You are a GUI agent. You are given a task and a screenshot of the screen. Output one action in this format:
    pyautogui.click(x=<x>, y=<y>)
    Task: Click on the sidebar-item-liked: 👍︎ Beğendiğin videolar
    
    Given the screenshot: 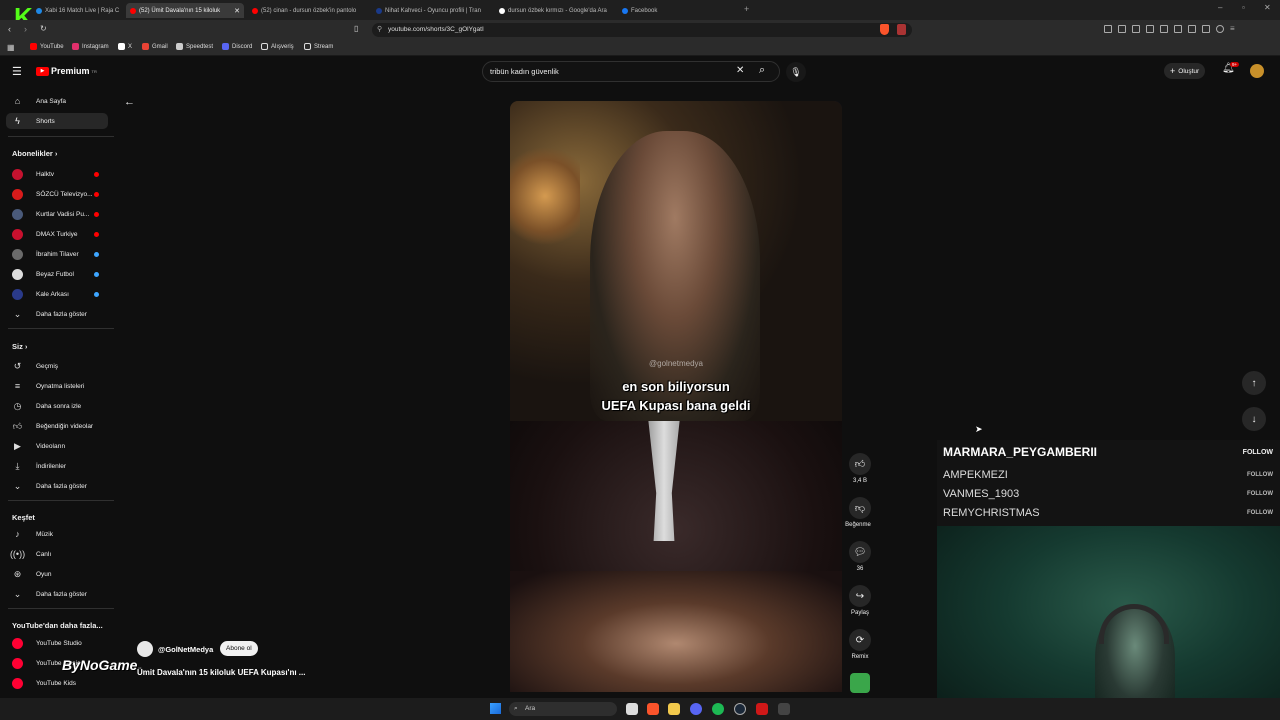 What is the action you would take?
    pyautogui.click(x=54, y=426)
    